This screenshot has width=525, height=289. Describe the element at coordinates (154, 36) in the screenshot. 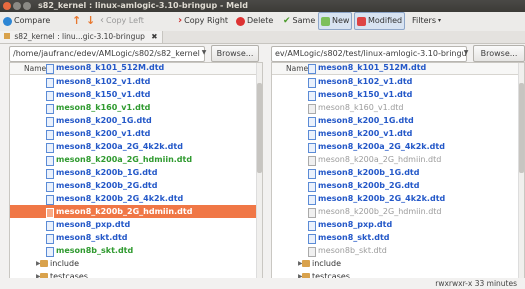

I see `close-tab-icon: ✖` at that location.